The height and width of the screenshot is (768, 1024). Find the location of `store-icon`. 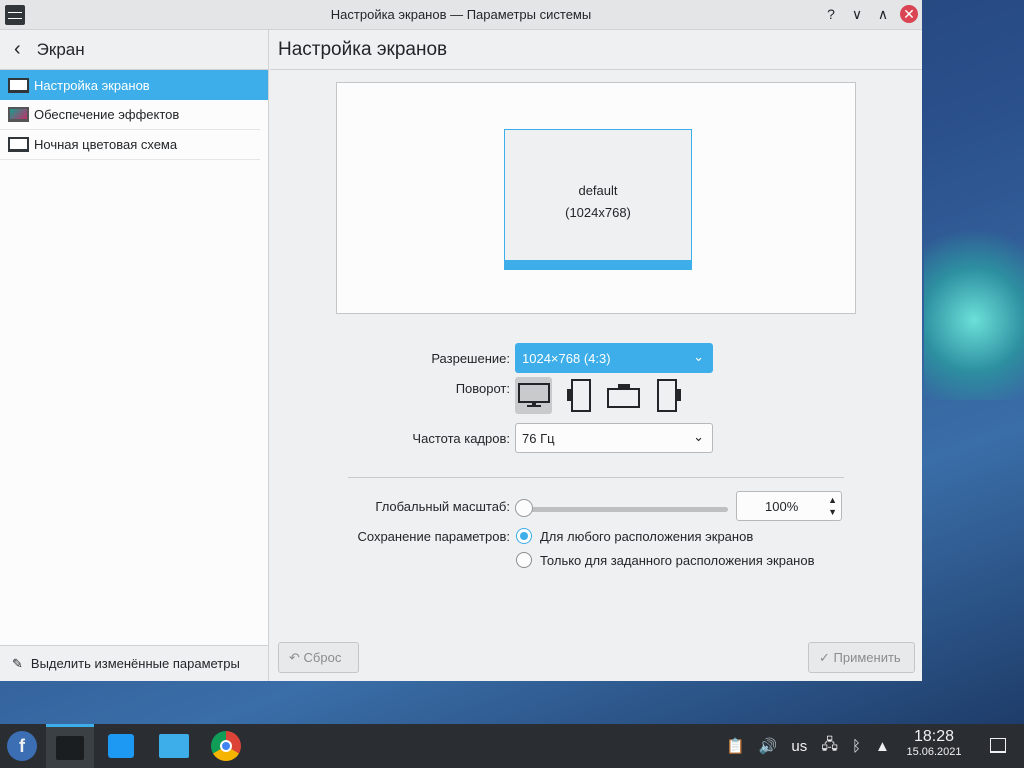

store-icon is located at coordinates (121, 746).